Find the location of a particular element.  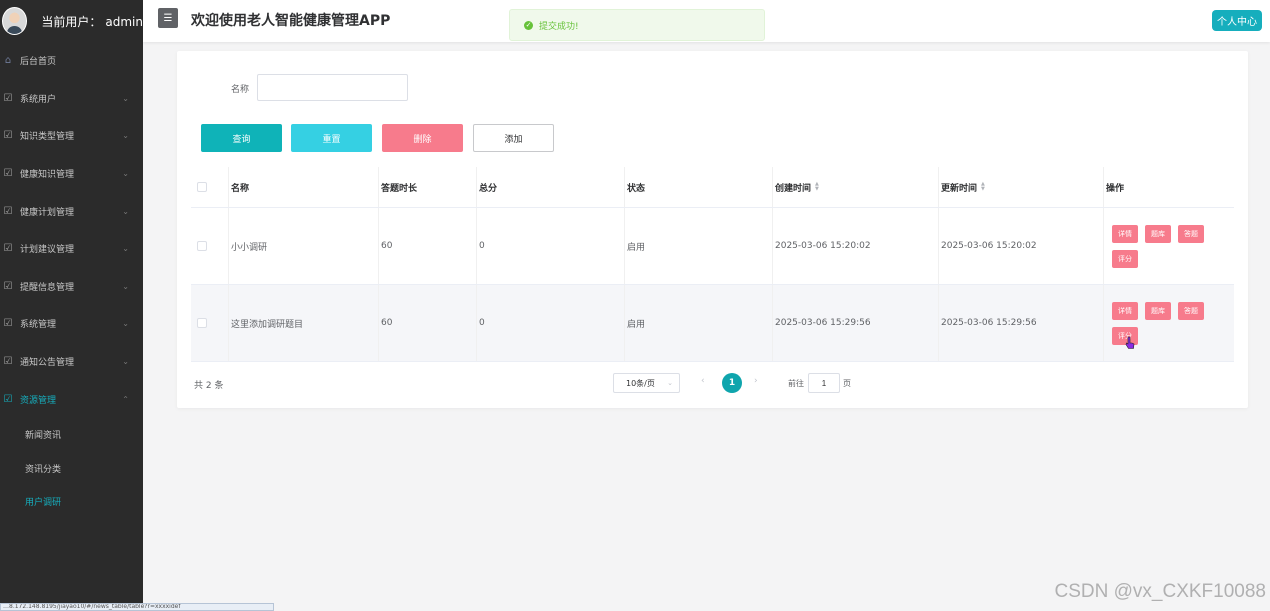

cell-updated: 2025-03-06 15:29:56 is located at coordinates (1021, 323).